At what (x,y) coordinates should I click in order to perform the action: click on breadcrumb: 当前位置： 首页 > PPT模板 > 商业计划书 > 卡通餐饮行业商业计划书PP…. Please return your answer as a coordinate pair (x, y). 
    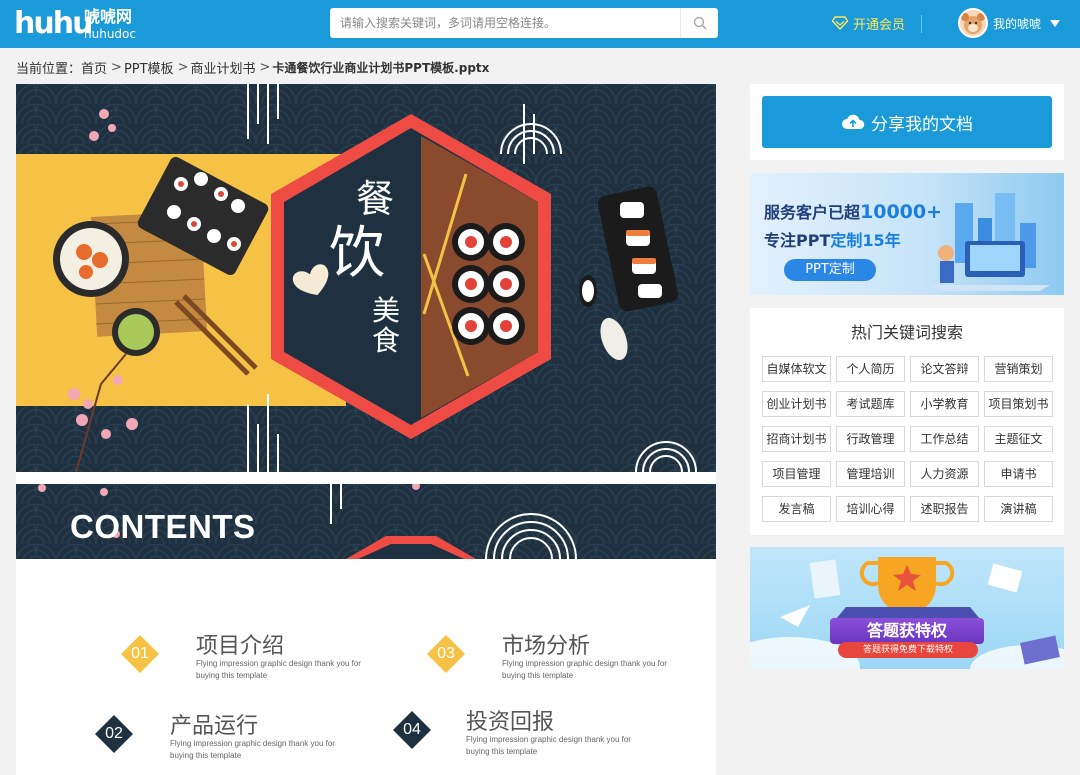
    Looking at the image, I should click on (252, 67).